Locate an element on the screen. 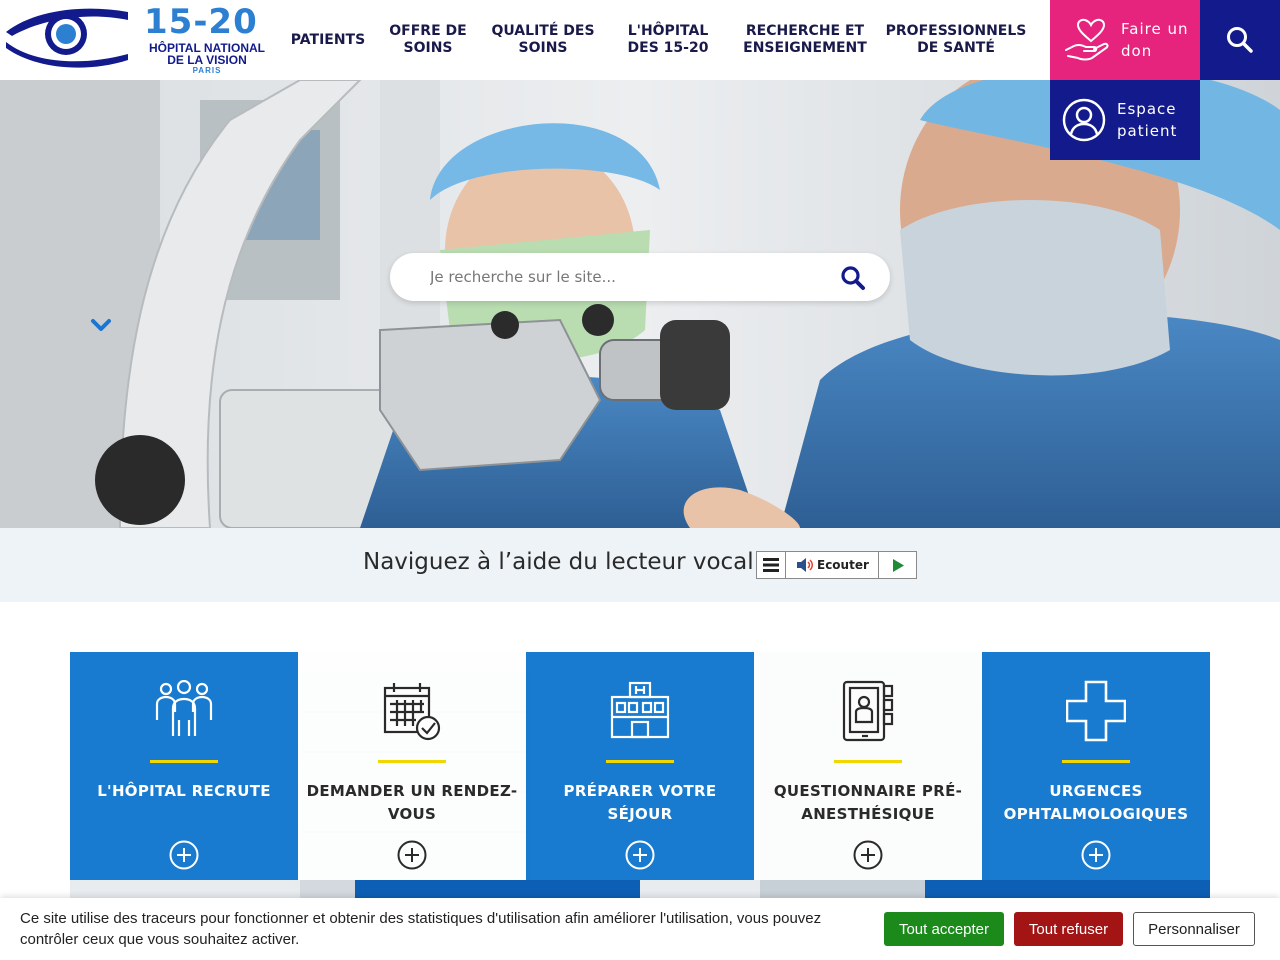  cookie-accept-button: Tout accepter is located at coordinates (944, 929).